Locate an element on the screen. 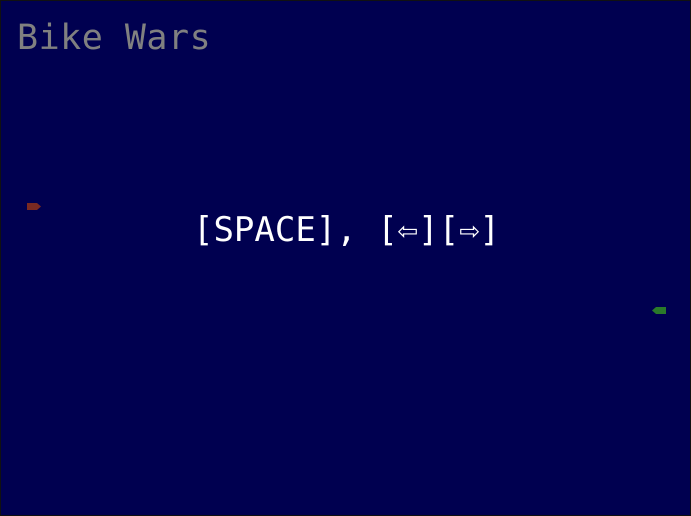  player-1-bike is located at coordinates (34, 206).